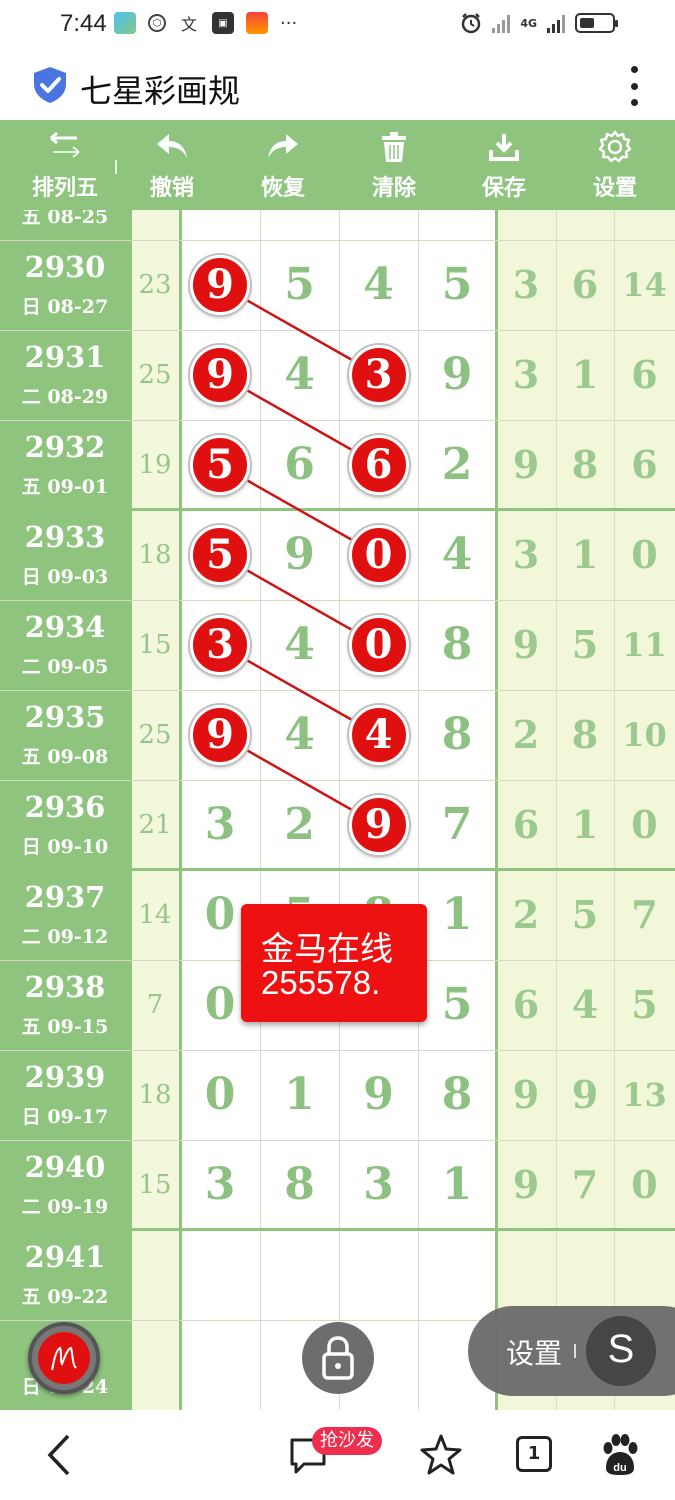 The image size is (675, 1500). I want to click on lock-button, so click(338, 1358).